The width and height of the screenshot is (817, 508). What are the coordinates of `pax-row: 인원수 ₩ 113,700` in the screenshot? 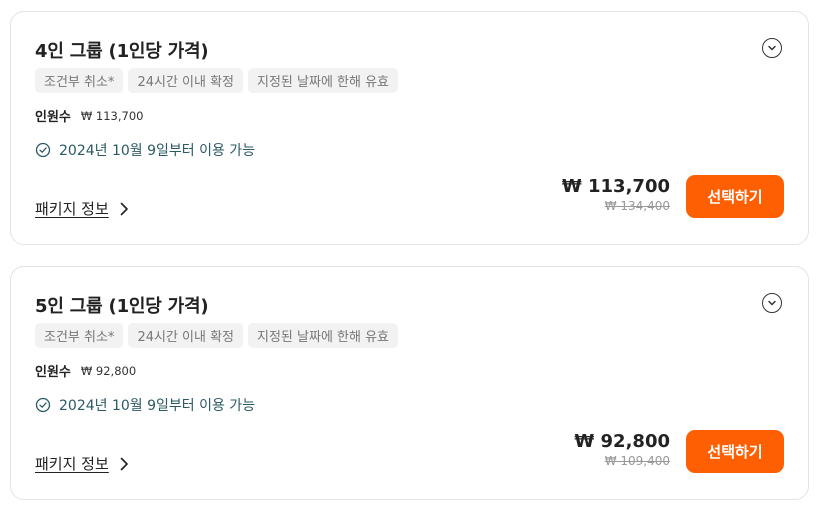 It's located at (89, 116).